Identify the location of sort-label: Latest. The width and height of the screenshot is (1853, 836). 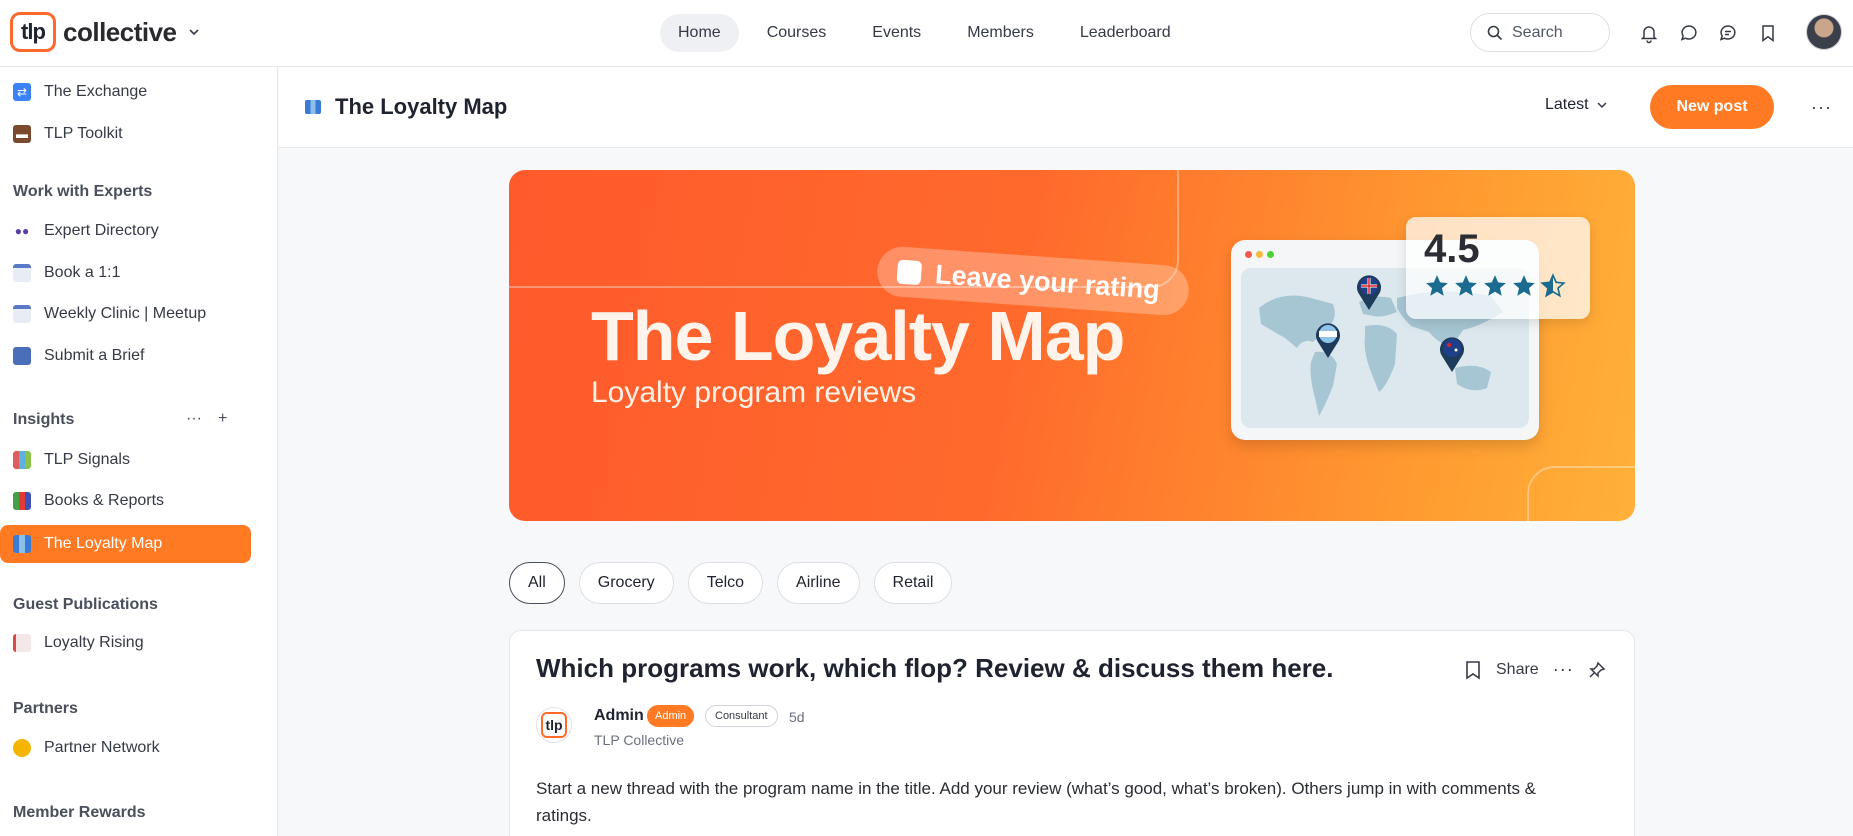
(1567, 104).